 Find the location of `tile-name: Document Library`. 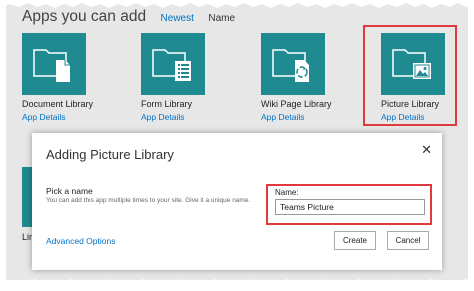

tile-name: Document Library is located at coordinates (58, 104).